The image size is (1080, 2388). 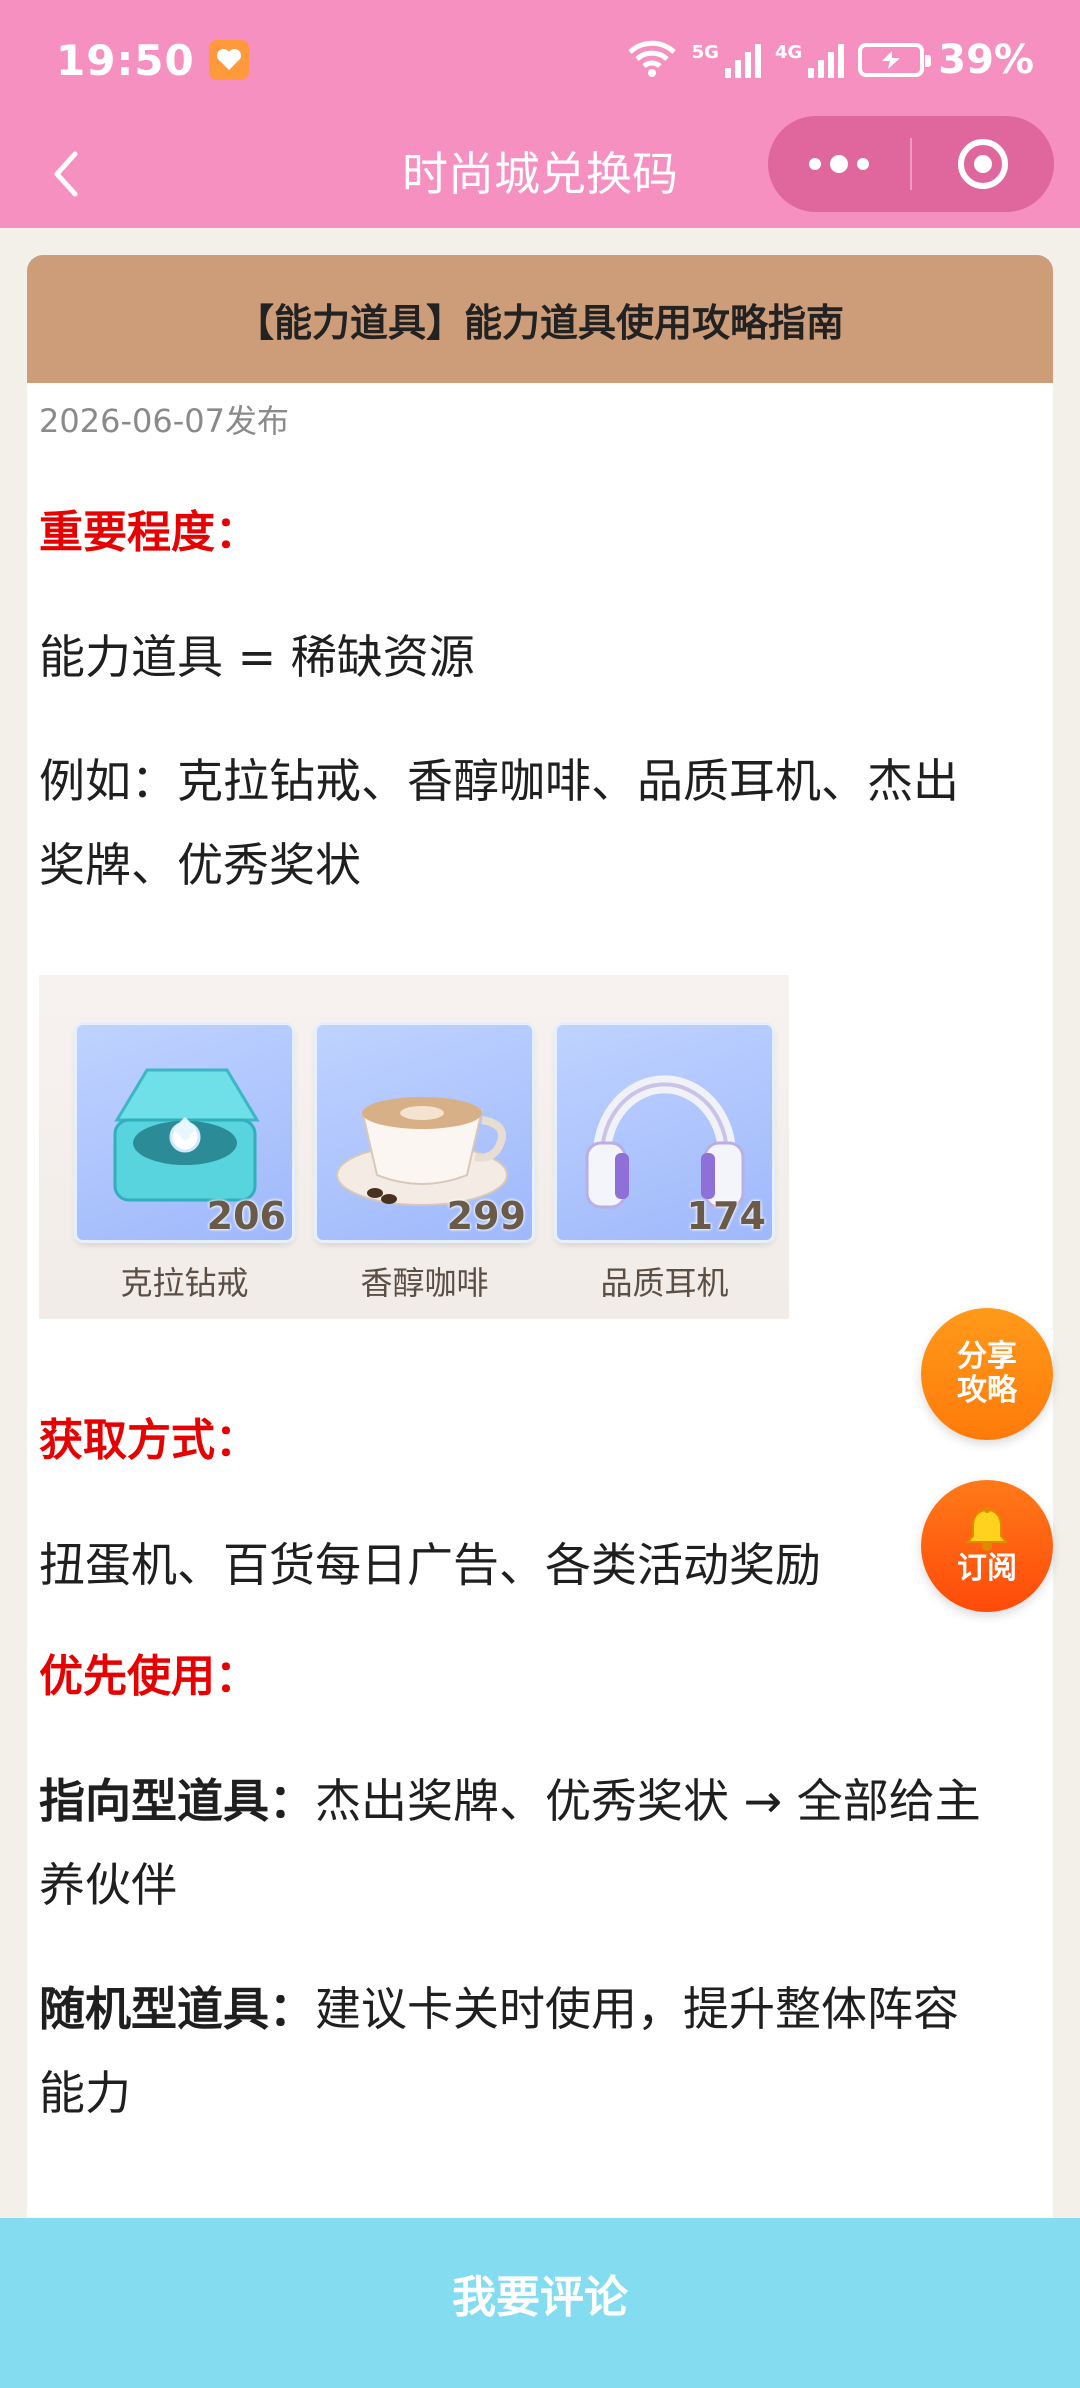 I want to click on more-dots-icon, so click(x=839, y=164).